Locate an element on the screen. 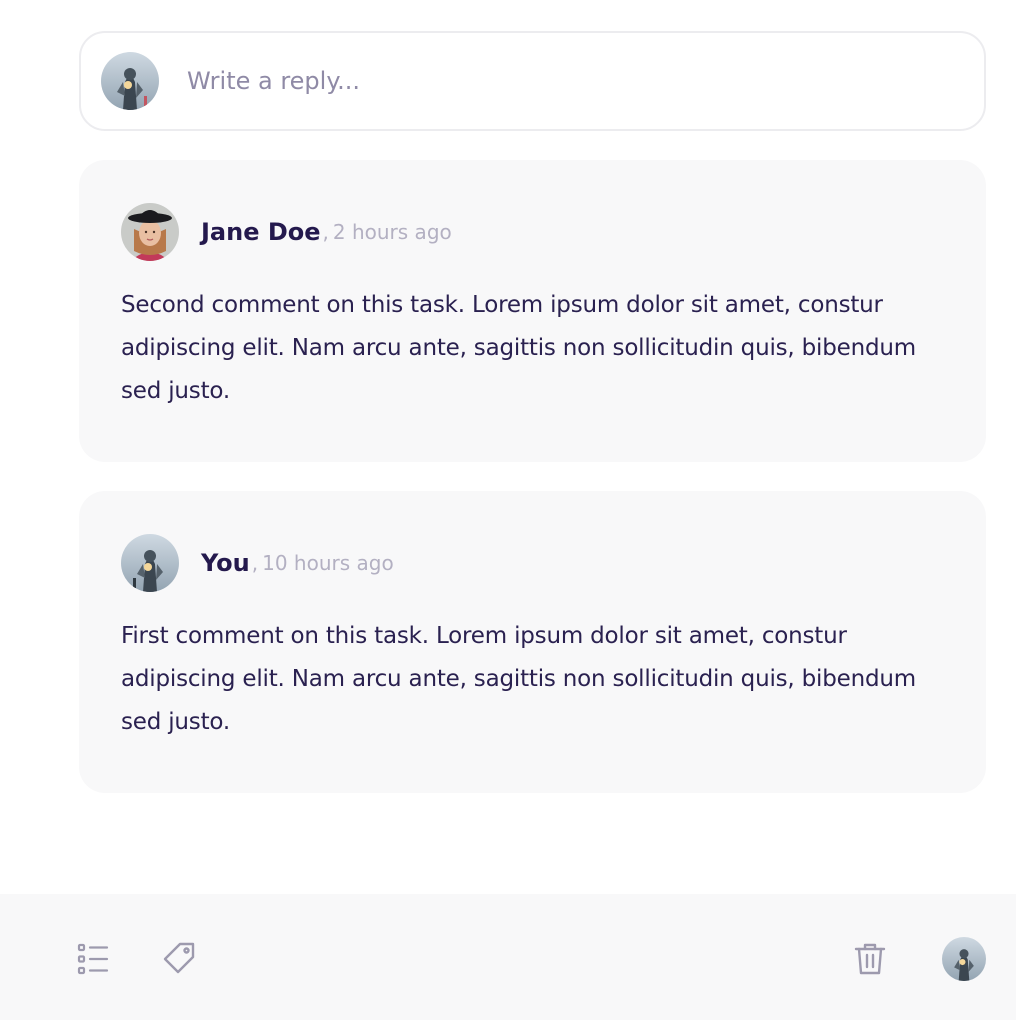 Image resolution: width=1016 pixels, height=1020 pixels. comment-timestamp: 10 hours ago is located at coordinates (328, 563).